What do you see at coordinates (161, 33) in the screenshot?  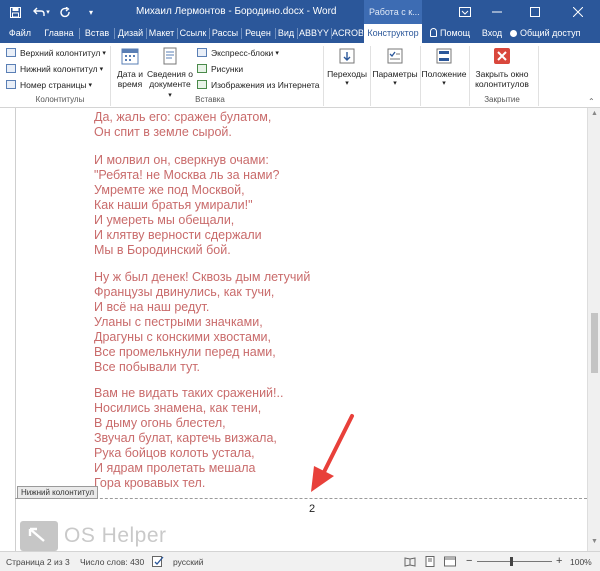 I see `tab-layout: Макет` at bounding box center [161, 33].